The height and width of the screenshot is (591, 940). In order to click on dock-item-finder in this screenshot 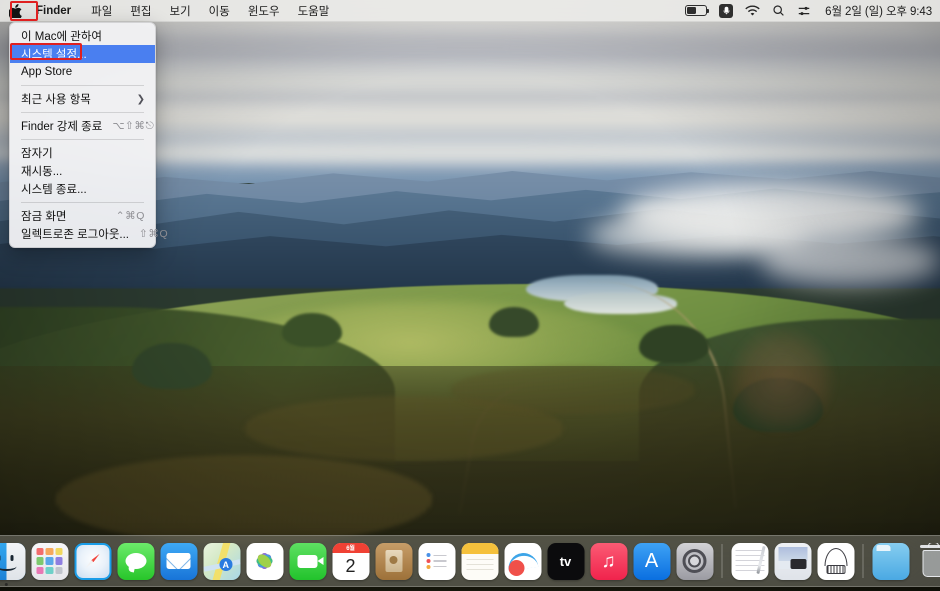, I will do `click(13, 563)`.